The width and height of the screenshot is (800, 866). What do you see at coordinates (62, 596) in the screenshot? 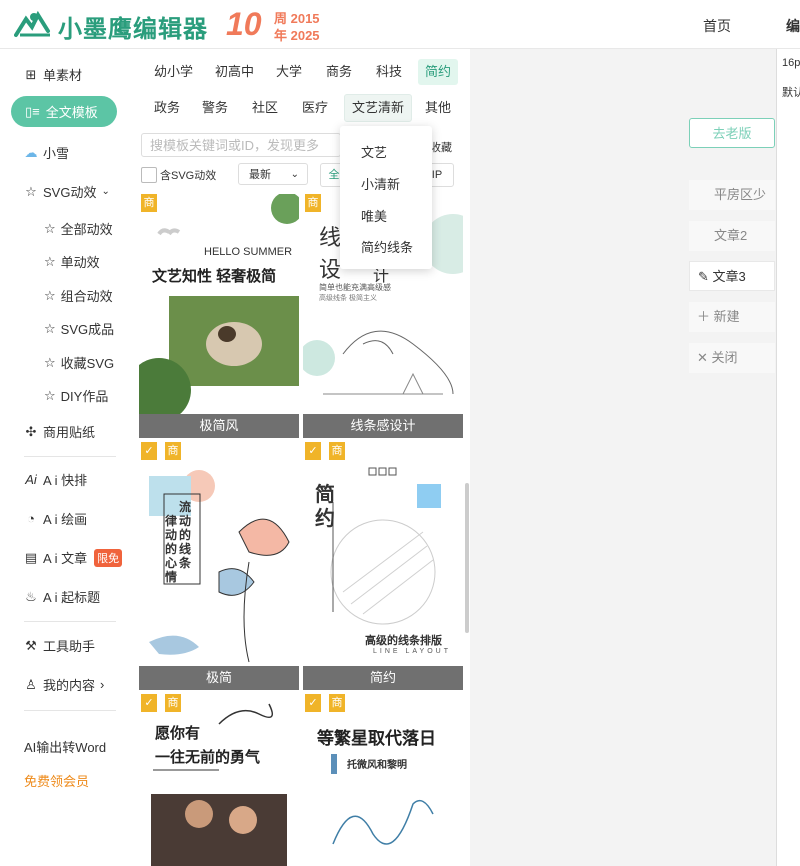
I see `sidebar-item-ai-title: ♨ A i 起标题` at bounding box center [62, 596].